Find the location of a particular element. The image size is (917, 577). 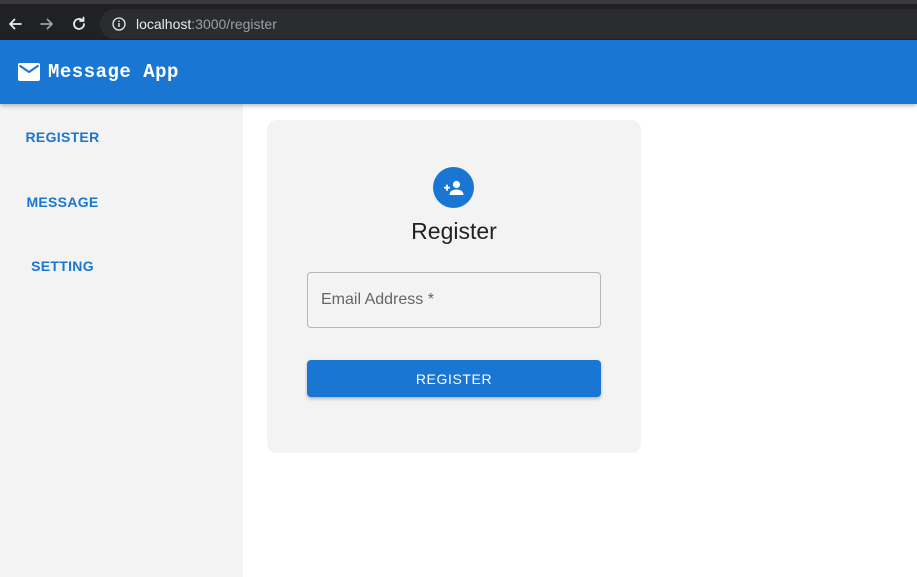

mail-icon is located at coordinates (29, 72).